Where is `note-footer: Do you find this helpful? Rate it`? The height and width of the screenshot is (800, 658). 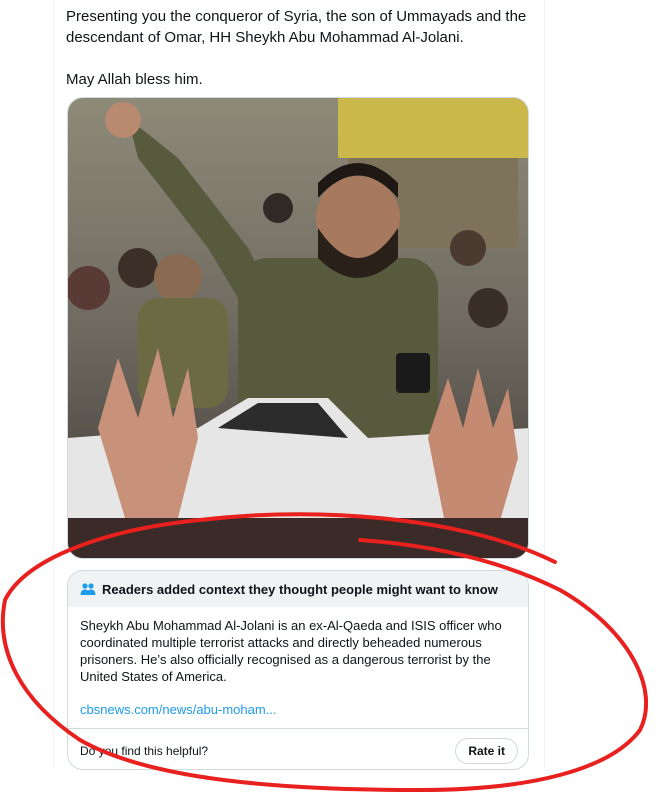
note-footer: Do you find this helpful? Rate it is located at coordinates (298, 748).